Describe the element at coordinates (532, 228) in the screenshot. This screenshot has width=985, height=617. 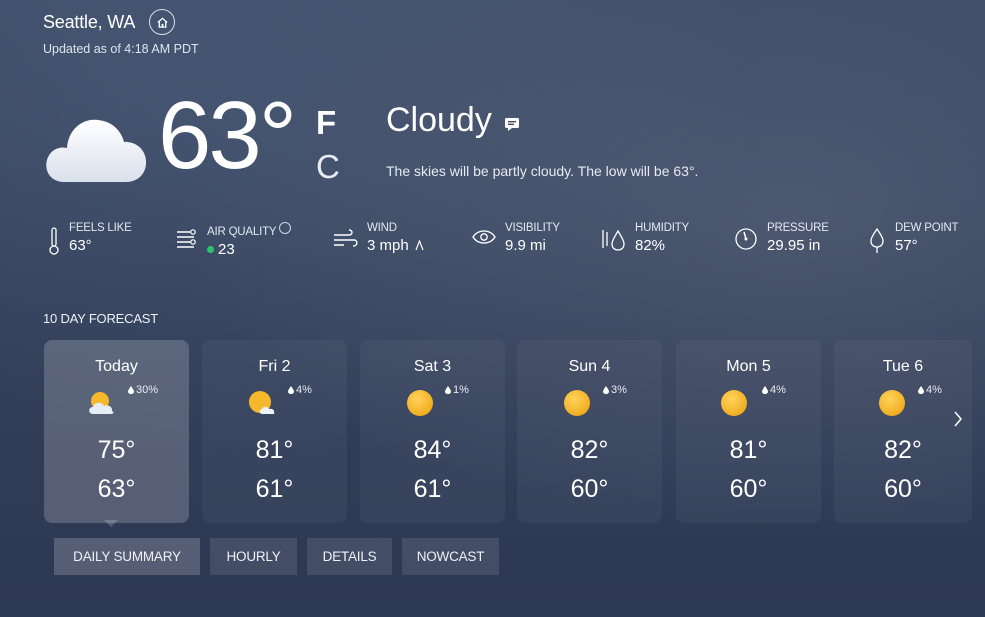
I see `metric-label: VISIBILITY` at that location.